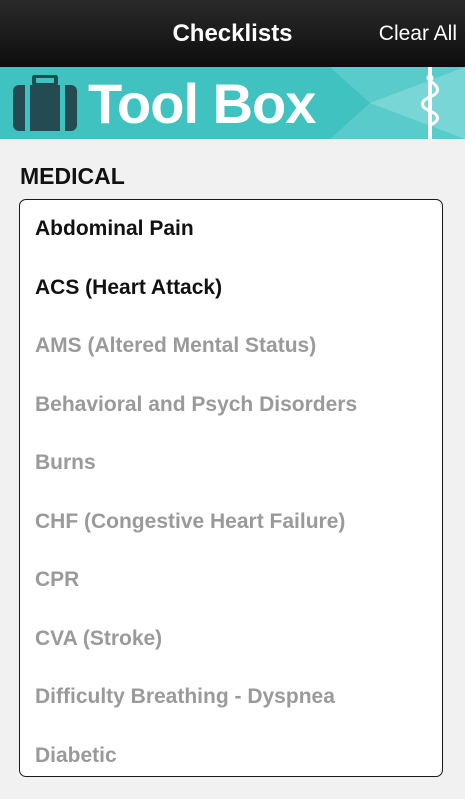  What do you see at coordinates (98, 639) in the screenshot?
I see `checklist-item: CVA (Stroke)` at bounding box center [98, 639].